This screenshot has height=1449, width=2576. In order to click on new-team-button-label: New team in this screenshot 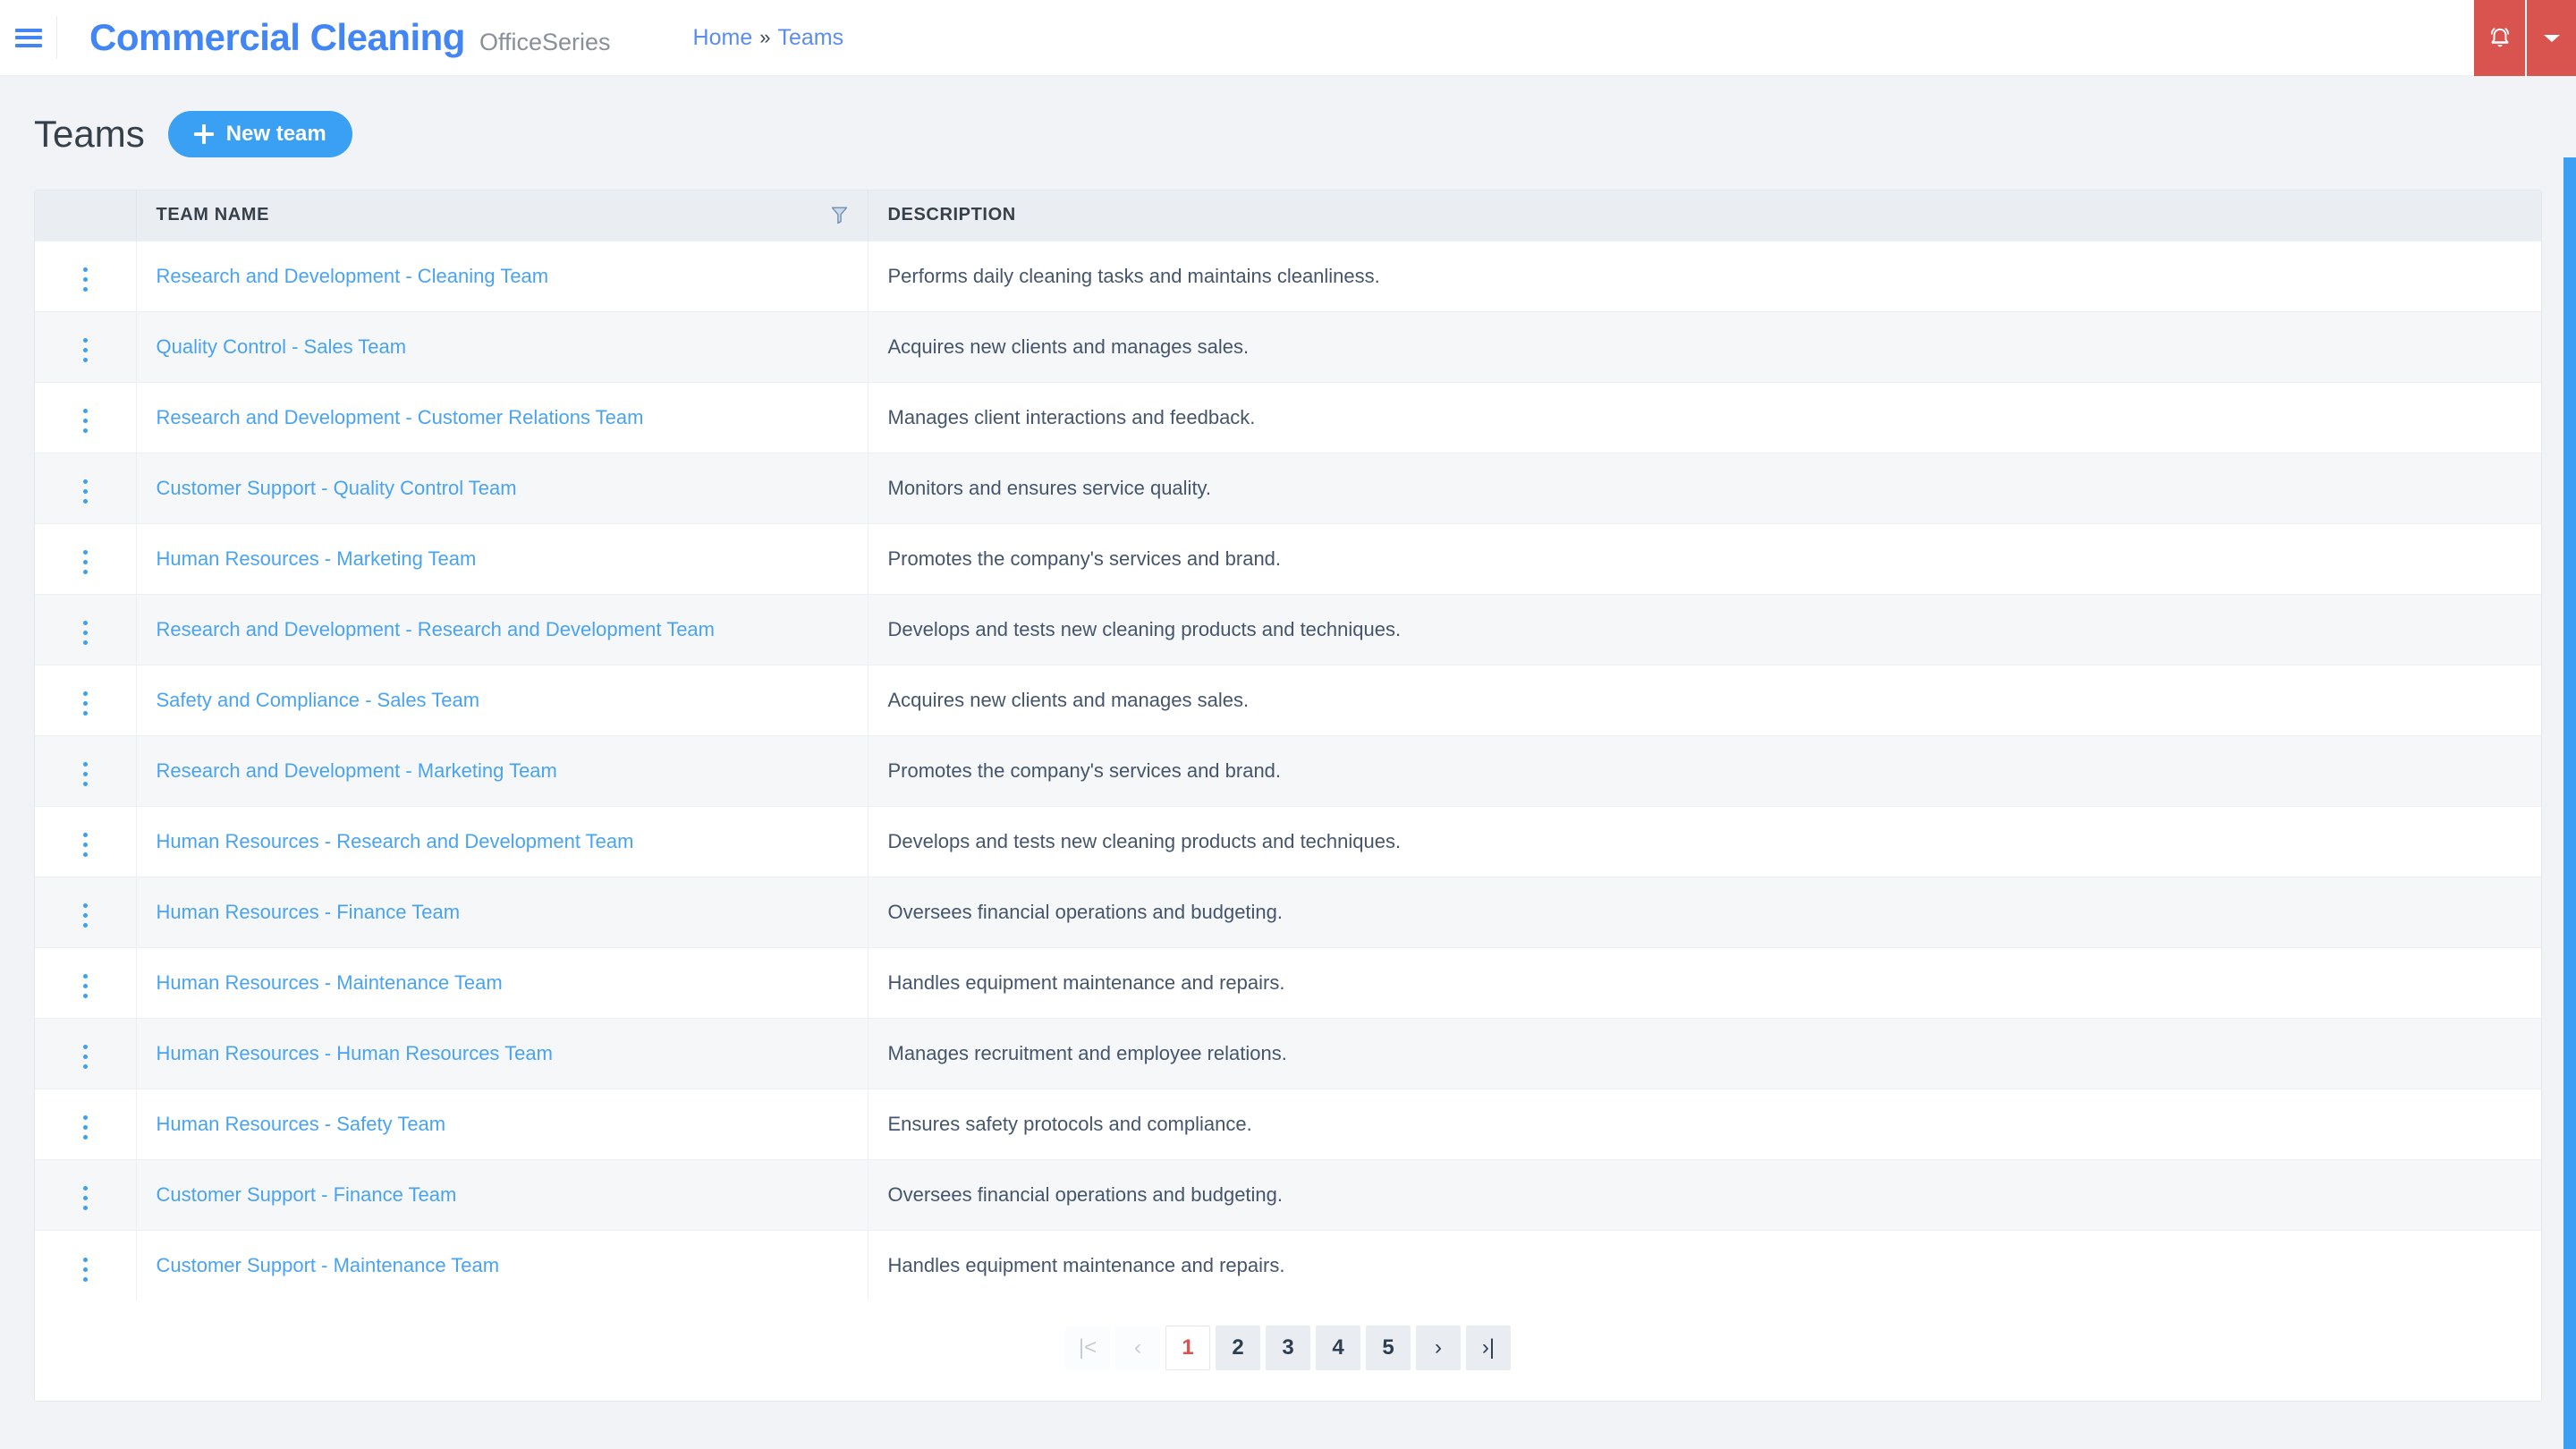, I will do `click(275, 134)`.